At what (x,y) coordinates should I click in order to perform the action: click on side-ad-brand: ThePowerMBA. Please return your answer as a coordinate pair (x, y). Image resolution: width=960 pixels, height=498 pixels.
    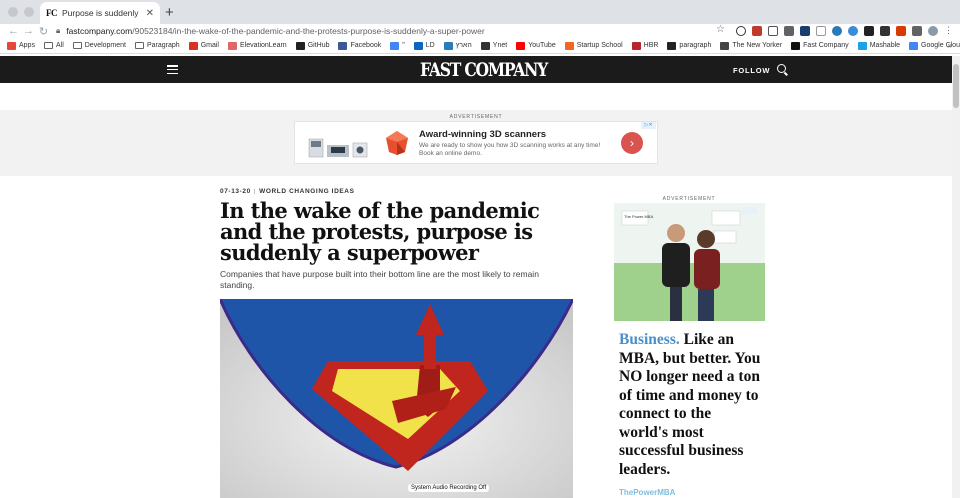
    Looking at the image, I should click on (647, 492).